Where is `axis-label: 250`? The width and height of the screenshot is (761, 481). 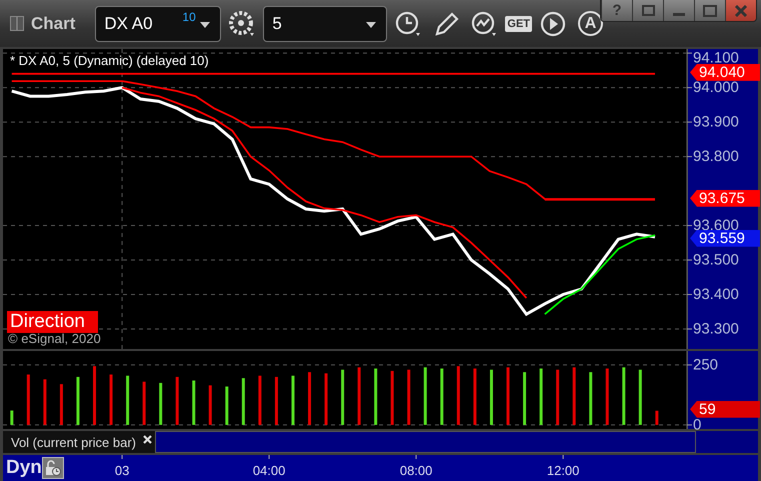
axis-label: 250 is located at coordinates (705, 365).